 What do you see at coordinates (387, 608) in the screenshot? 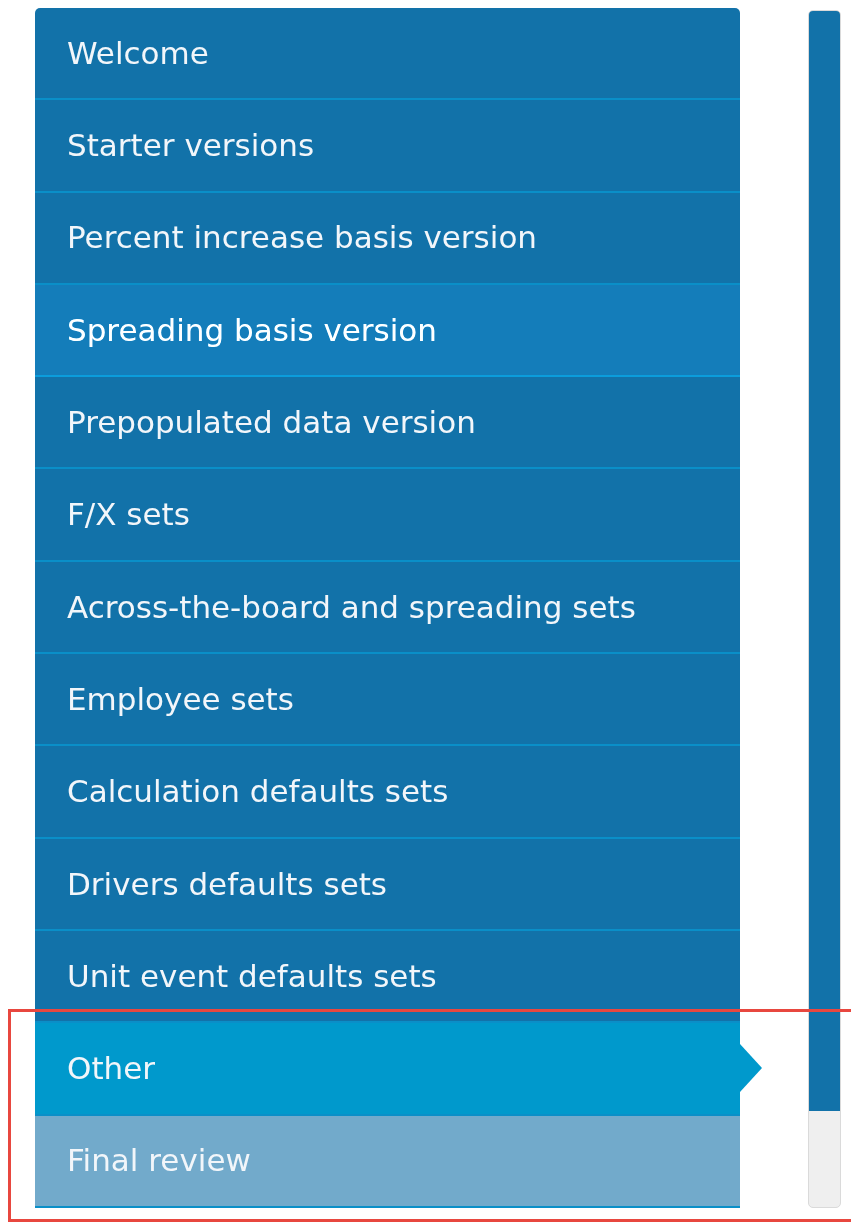
I see `wizard-step: Across-the-board and spreading sets` at bounding box center [387, 608].